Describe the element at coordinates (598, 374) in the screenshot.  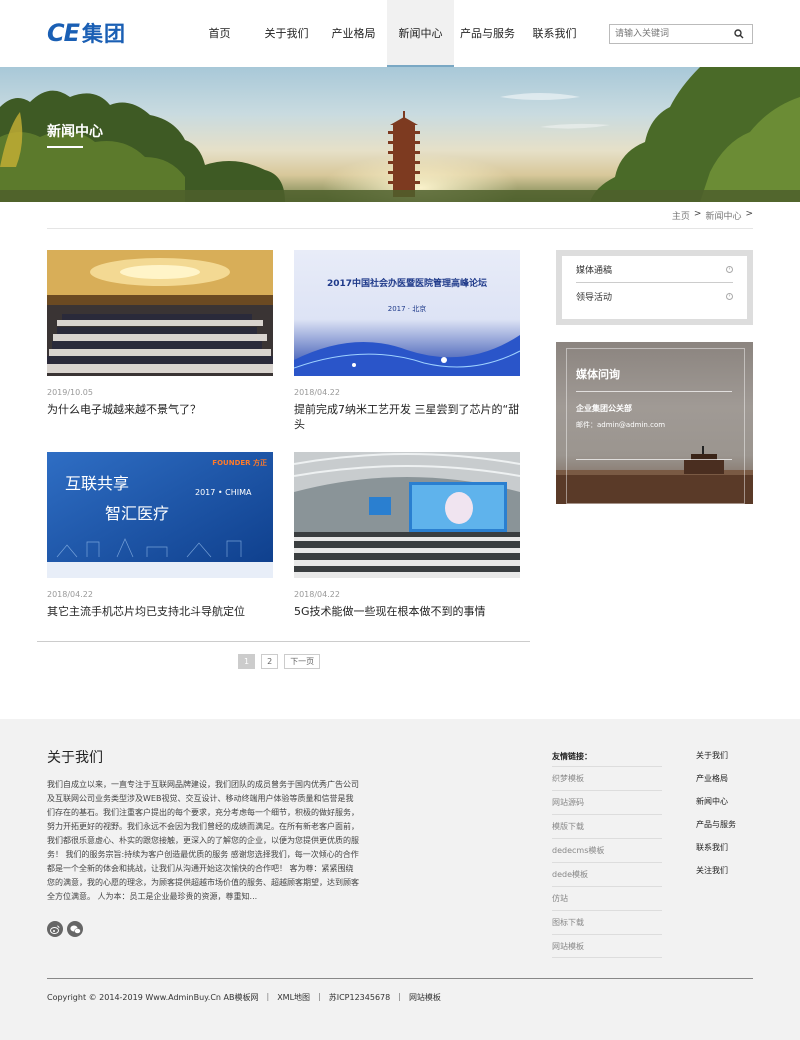
I see `contact-title: 媒体问询` at that location.